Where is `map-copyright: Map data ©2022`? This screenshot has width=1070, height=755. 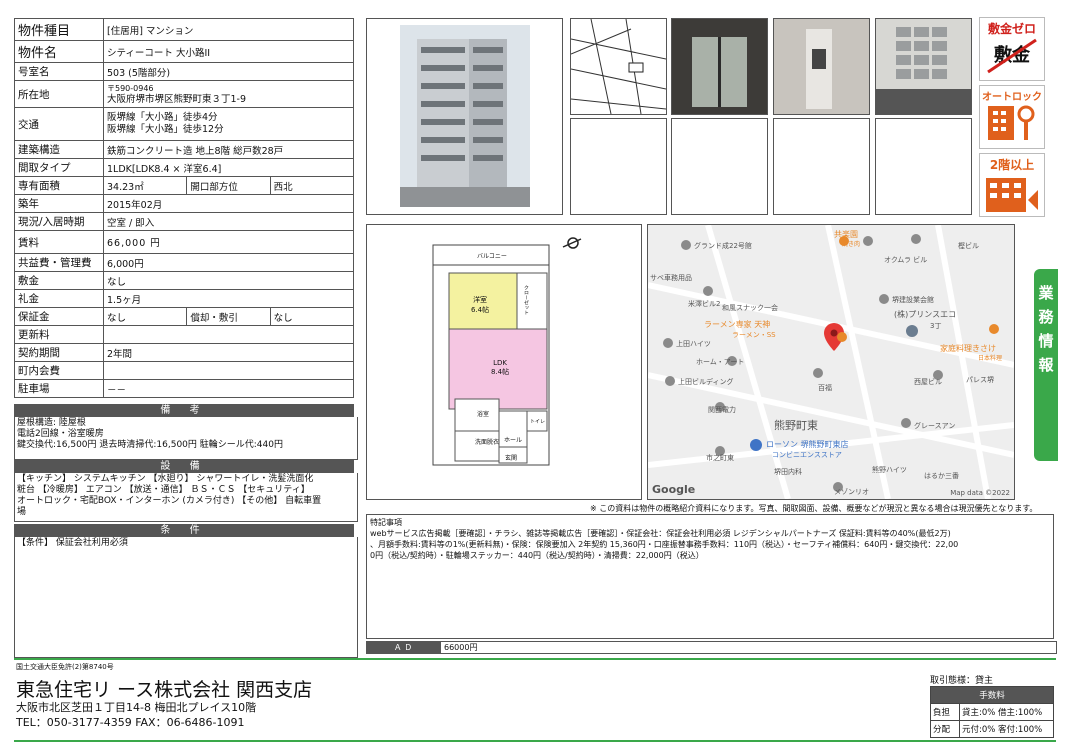 map-copyright: Map data ©2022 is located at coordinates (980, 493).